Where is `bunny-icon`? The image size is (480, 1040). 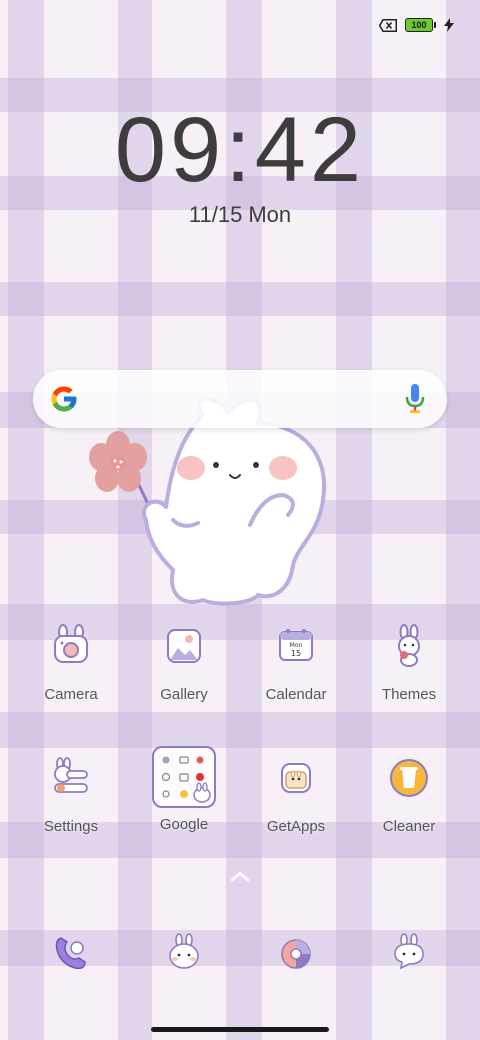
bunny-icon is located at coordinates (234, 501).